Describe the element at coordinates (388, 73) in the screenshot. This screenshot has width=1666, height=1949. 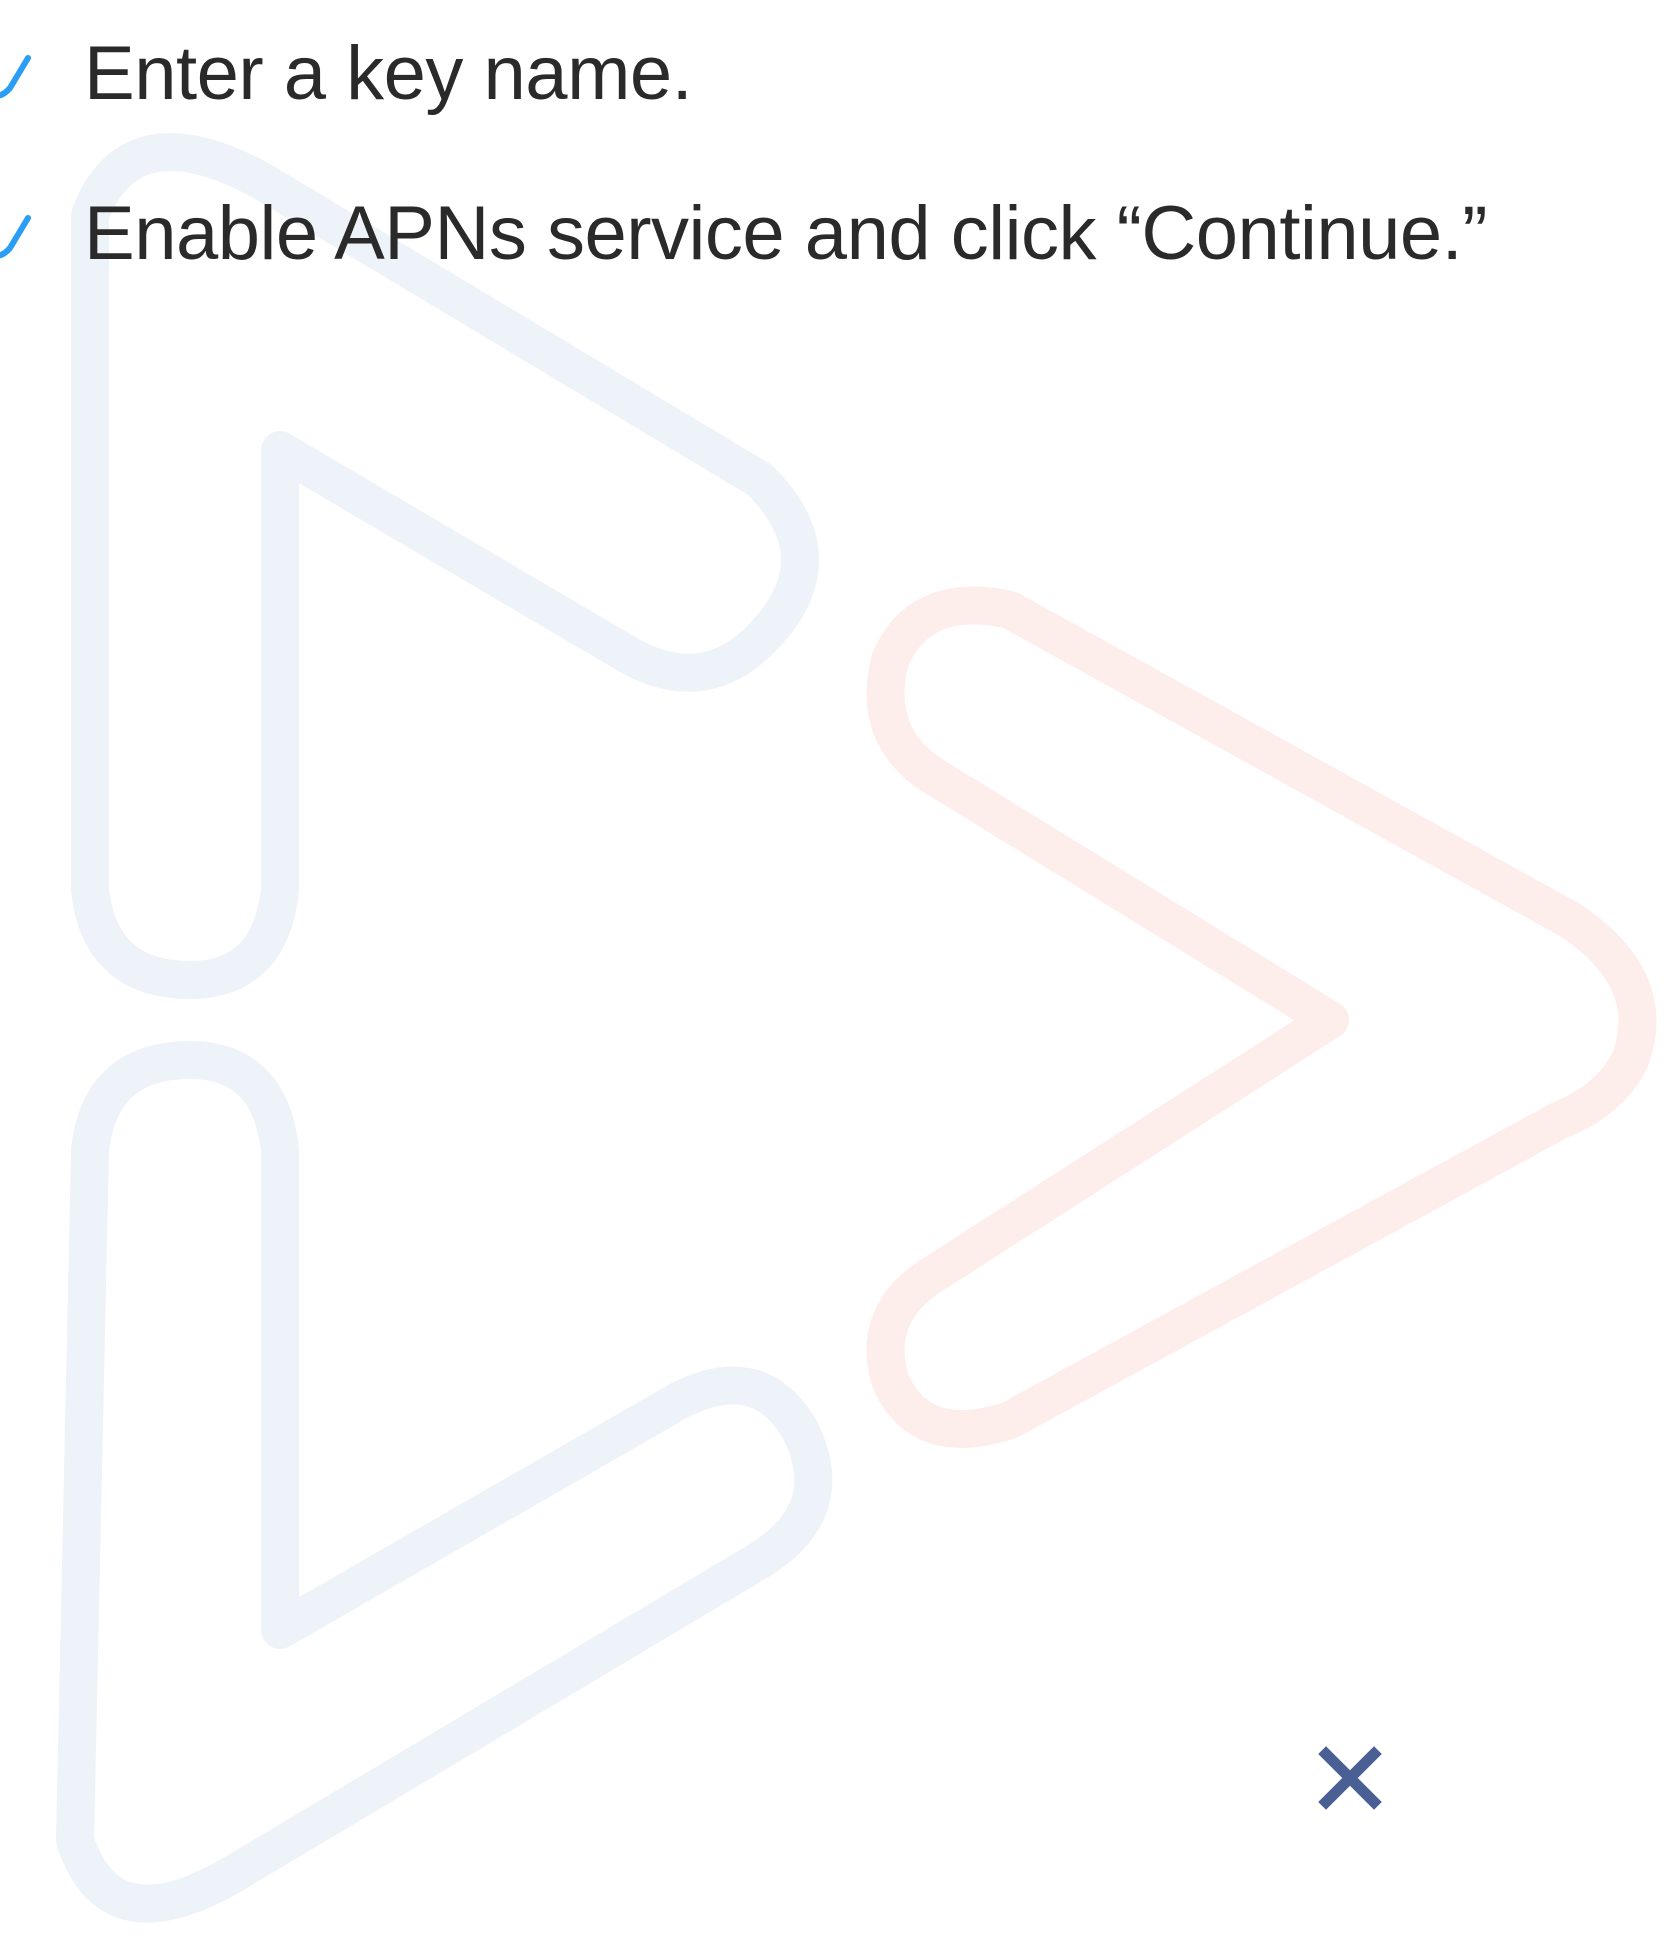
I see `step-text: Enter a key name.` at that location.